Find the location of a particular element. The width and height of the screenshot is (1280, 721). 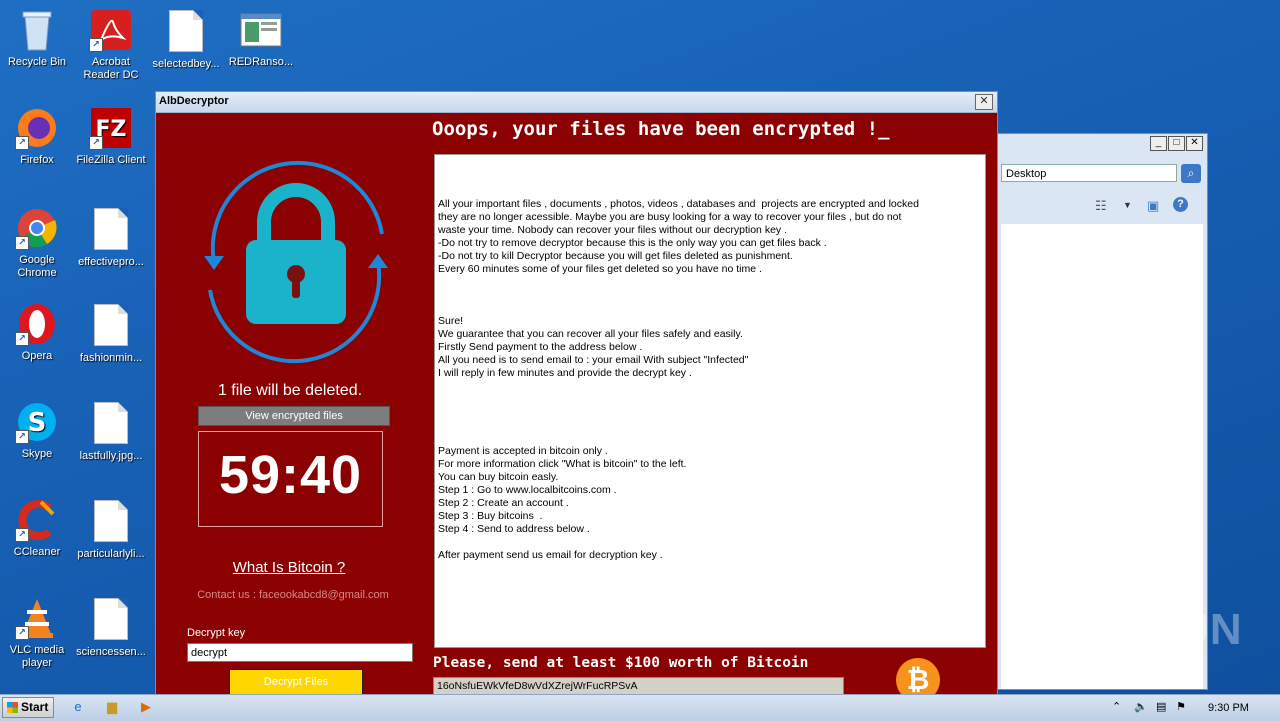

start-button: Start is located at coordinates (28, 707).